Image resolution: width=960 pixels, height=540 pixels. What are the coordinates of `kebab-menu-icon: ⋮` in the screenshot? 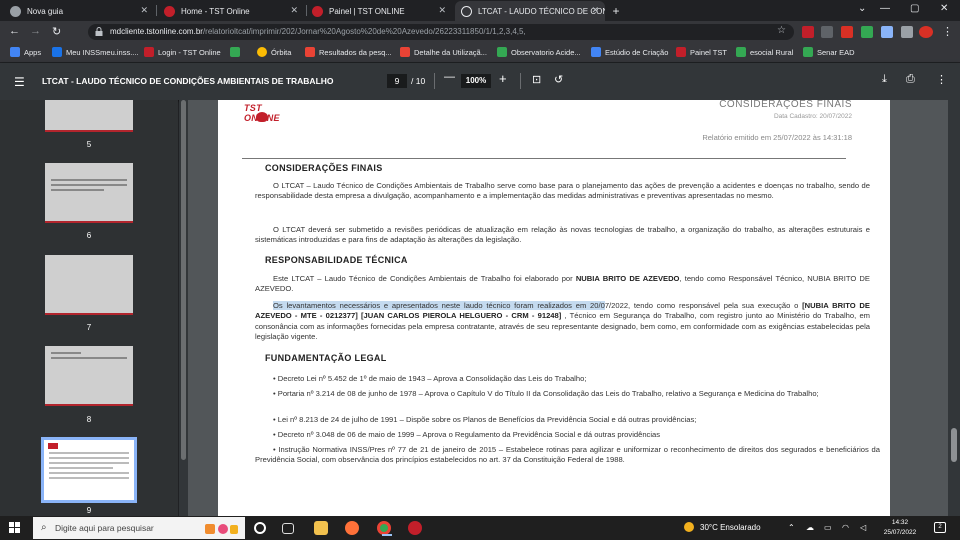 It's located at (947, 31).